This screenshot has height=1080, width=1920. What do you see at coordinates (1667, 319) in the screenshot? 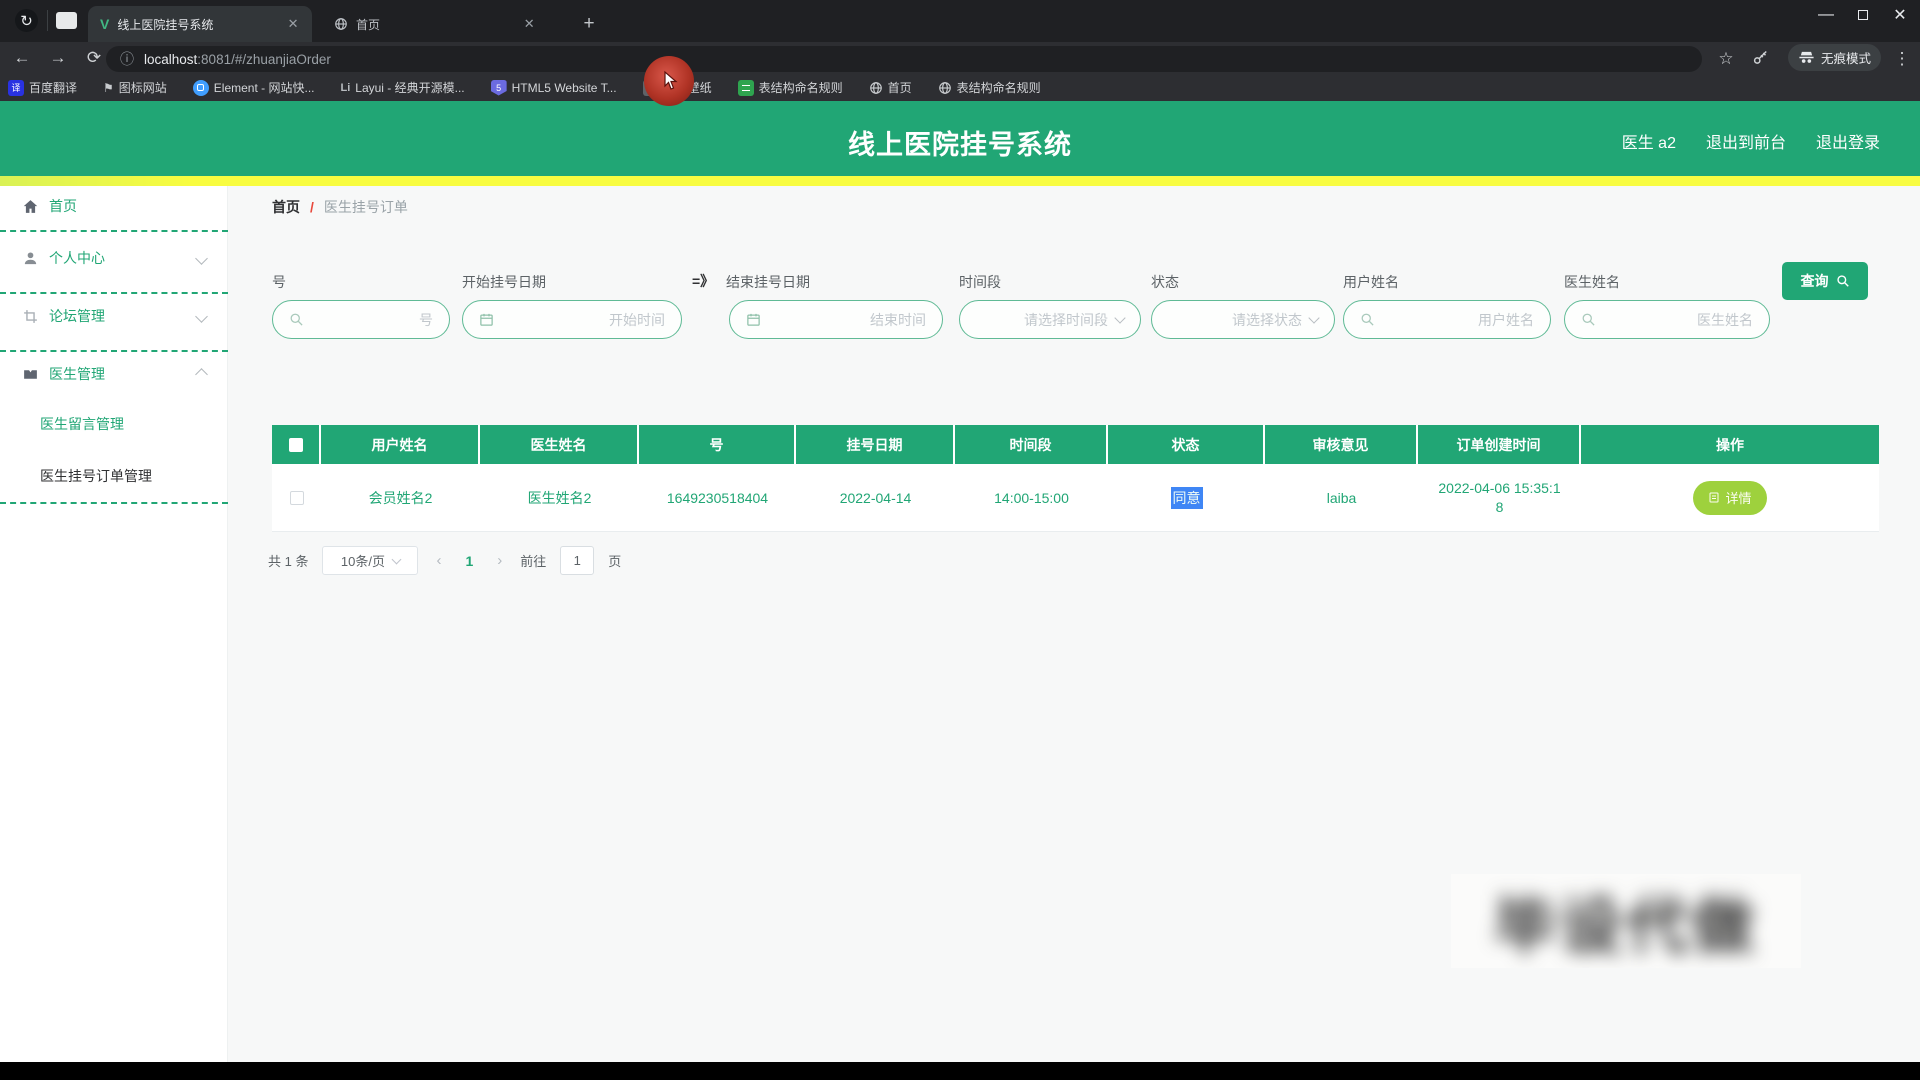
I see `doctor-name-input: 医生姓名` at bounding box center [1667, 319].